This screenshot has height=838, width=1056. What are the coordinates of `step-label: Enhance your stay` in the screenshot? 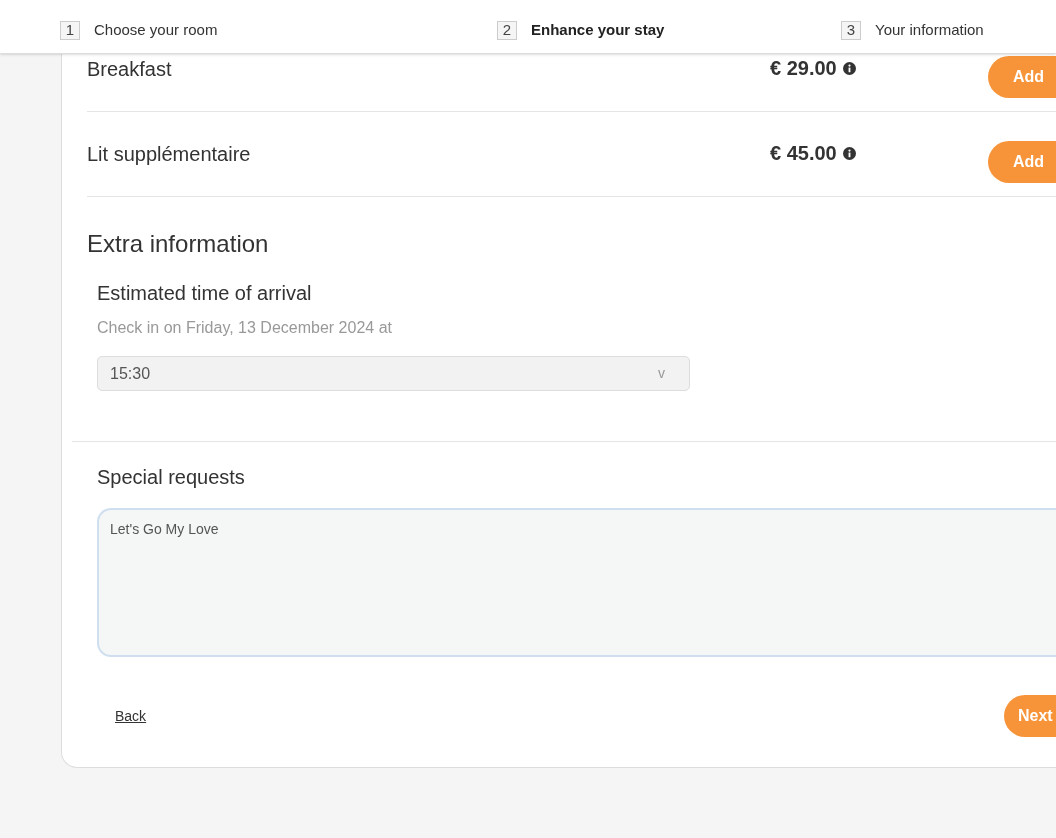 It's located at (598, 30).